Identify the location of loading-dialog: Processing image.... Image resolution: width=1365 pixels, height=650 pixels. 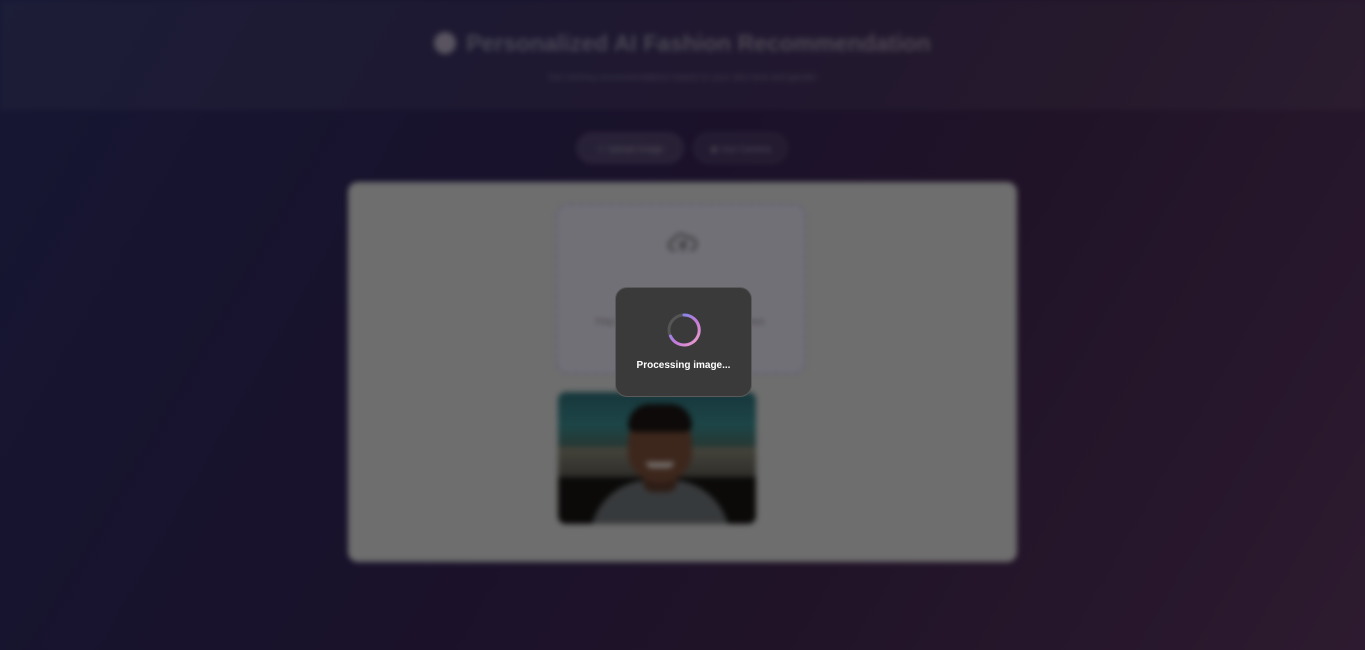
(683, 342).